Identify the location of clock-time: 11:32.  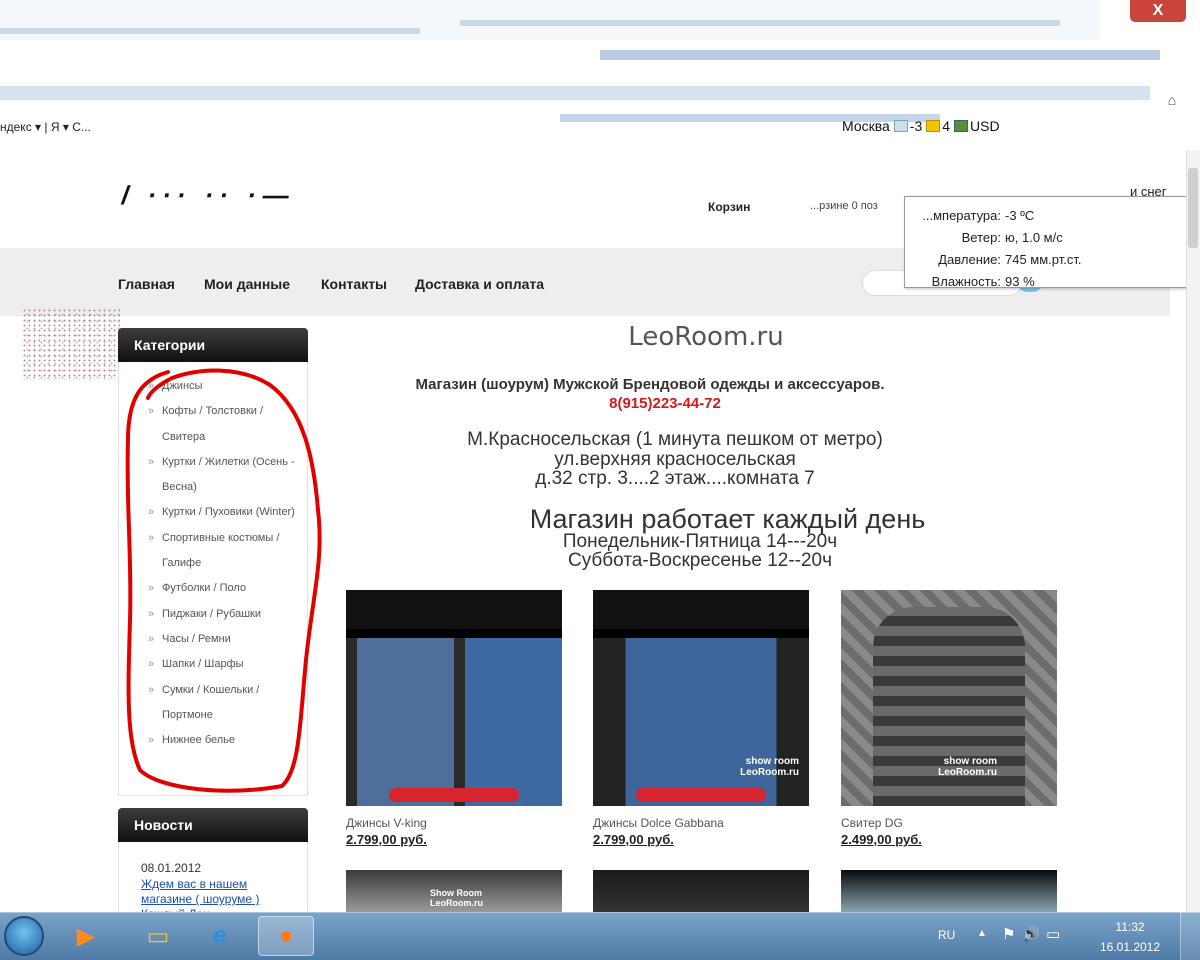
(1130, 927).